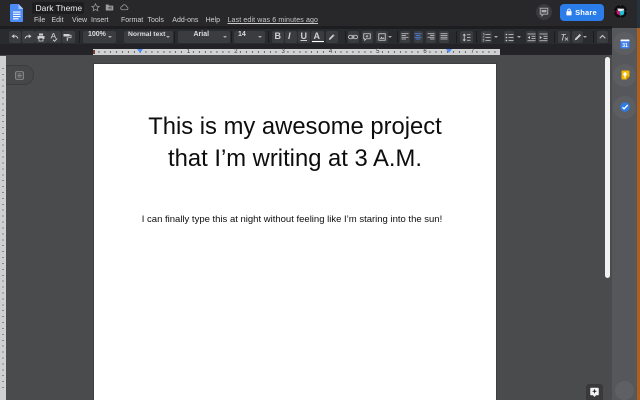 This screenshot has width=640, height=400. Describe the element at coordinates (625, 45) in the screenshot. I see `svg-text: 31` at that location.